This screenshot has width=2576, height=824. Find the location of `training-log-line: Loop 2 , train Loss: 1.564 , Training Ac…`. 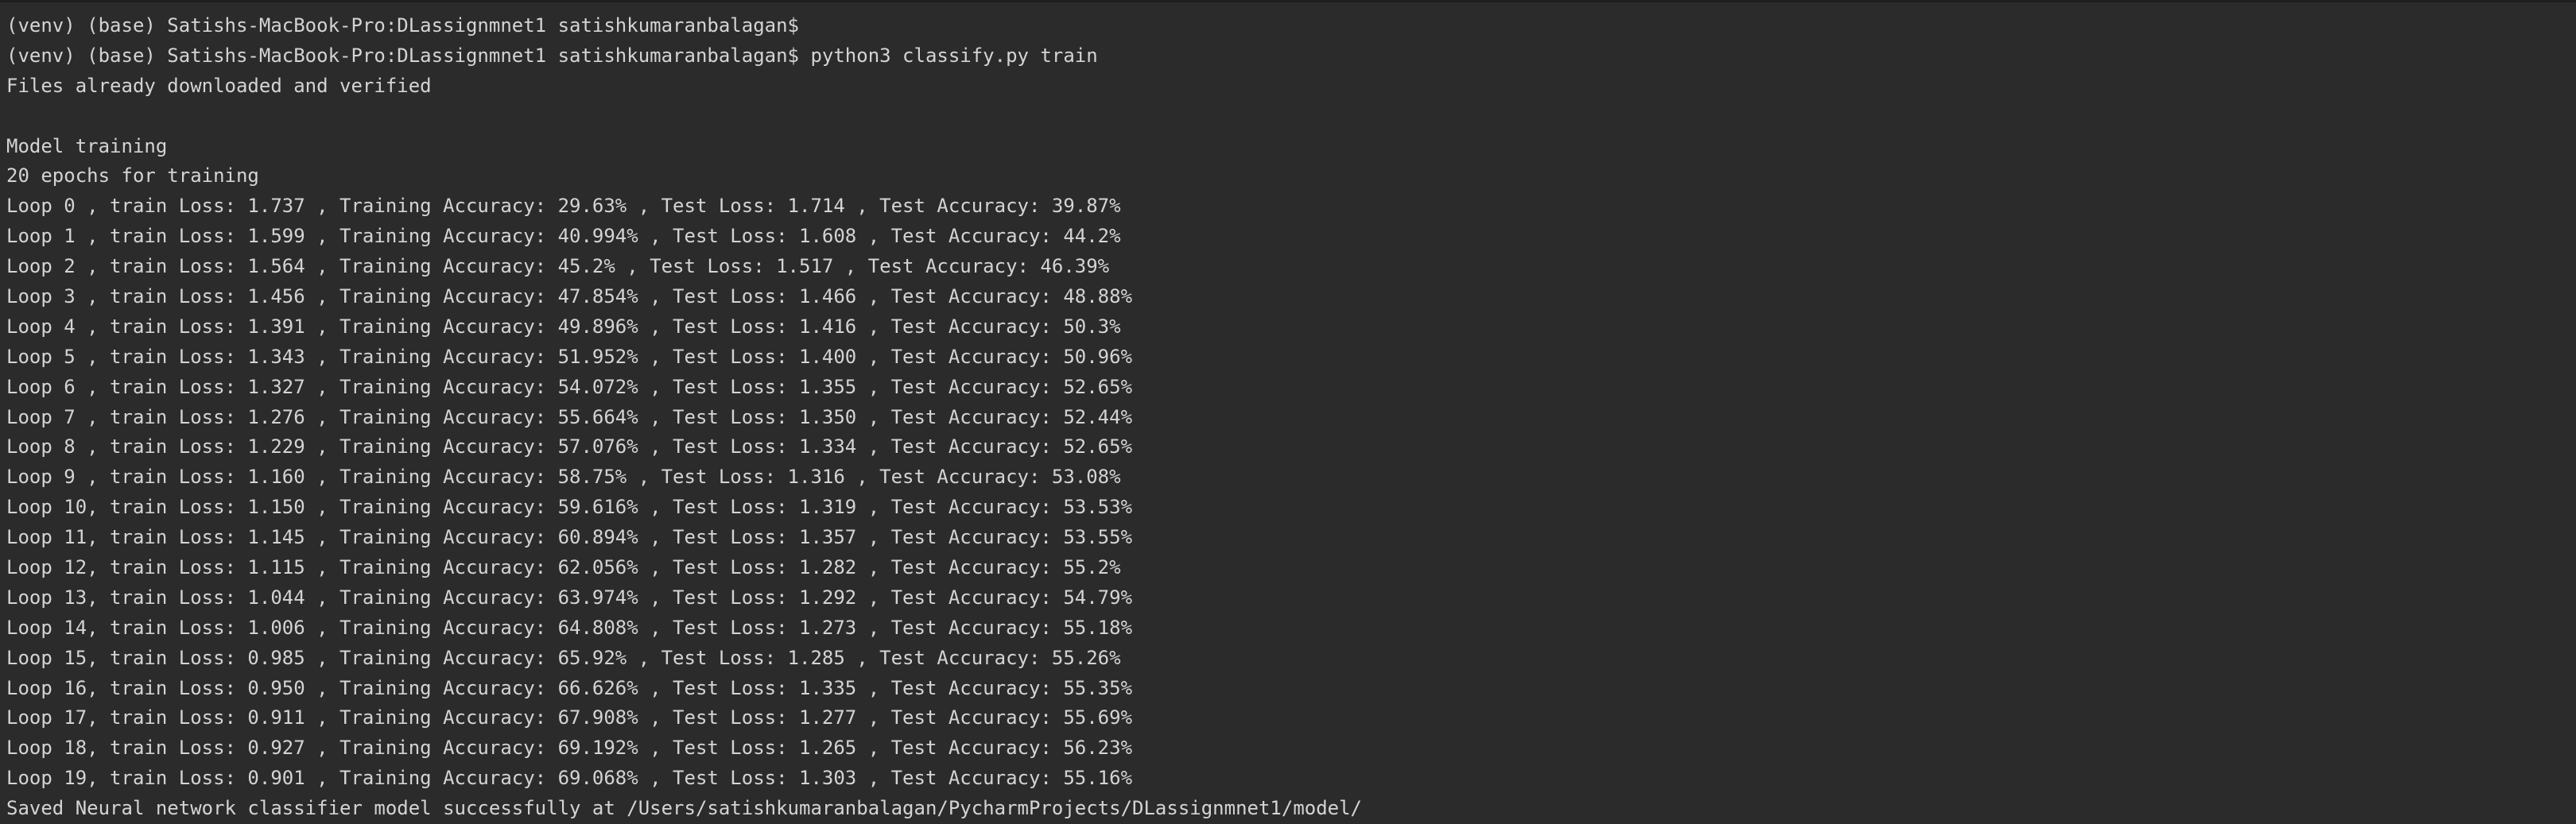

training-log-line: Loop 2 , train Loss: 1.564 , Training Ac… is located at coordinates (558, 266).